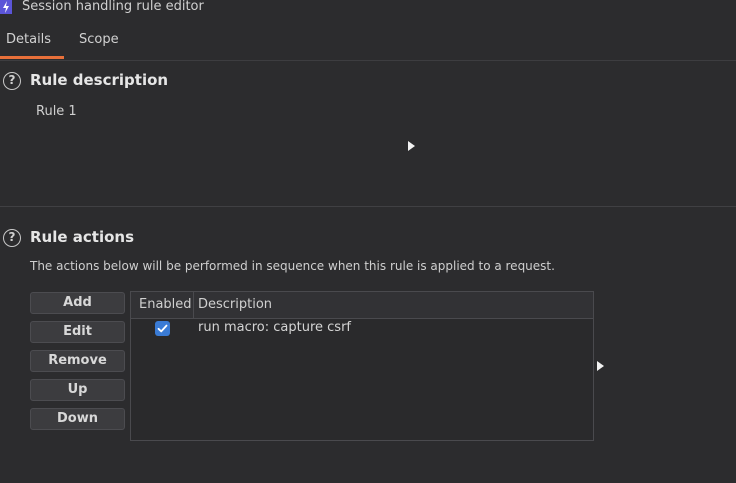 The width and height of the screenshot is (736, 483). I want to click on add-button: Add, so click(77, 303).